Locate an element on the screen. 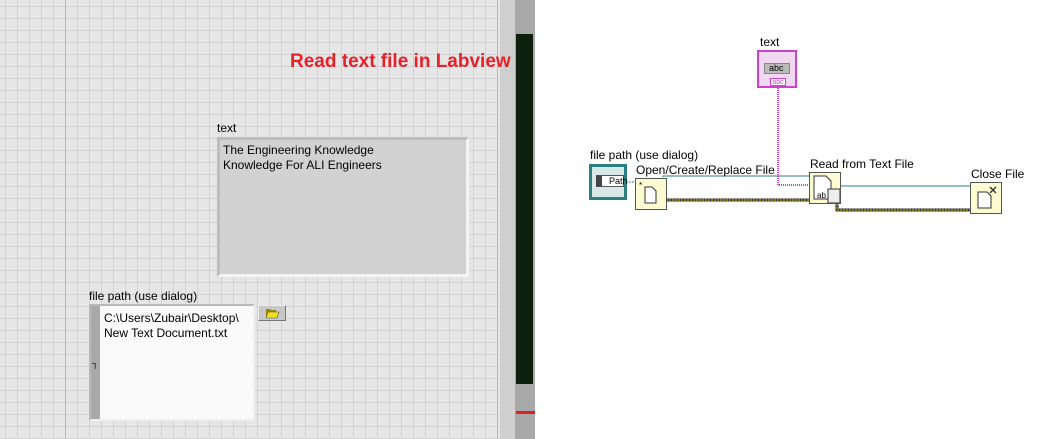 This screenshot has width=1048, height=439. read-text-file-icon: ab is located at coordinates (827, 189).